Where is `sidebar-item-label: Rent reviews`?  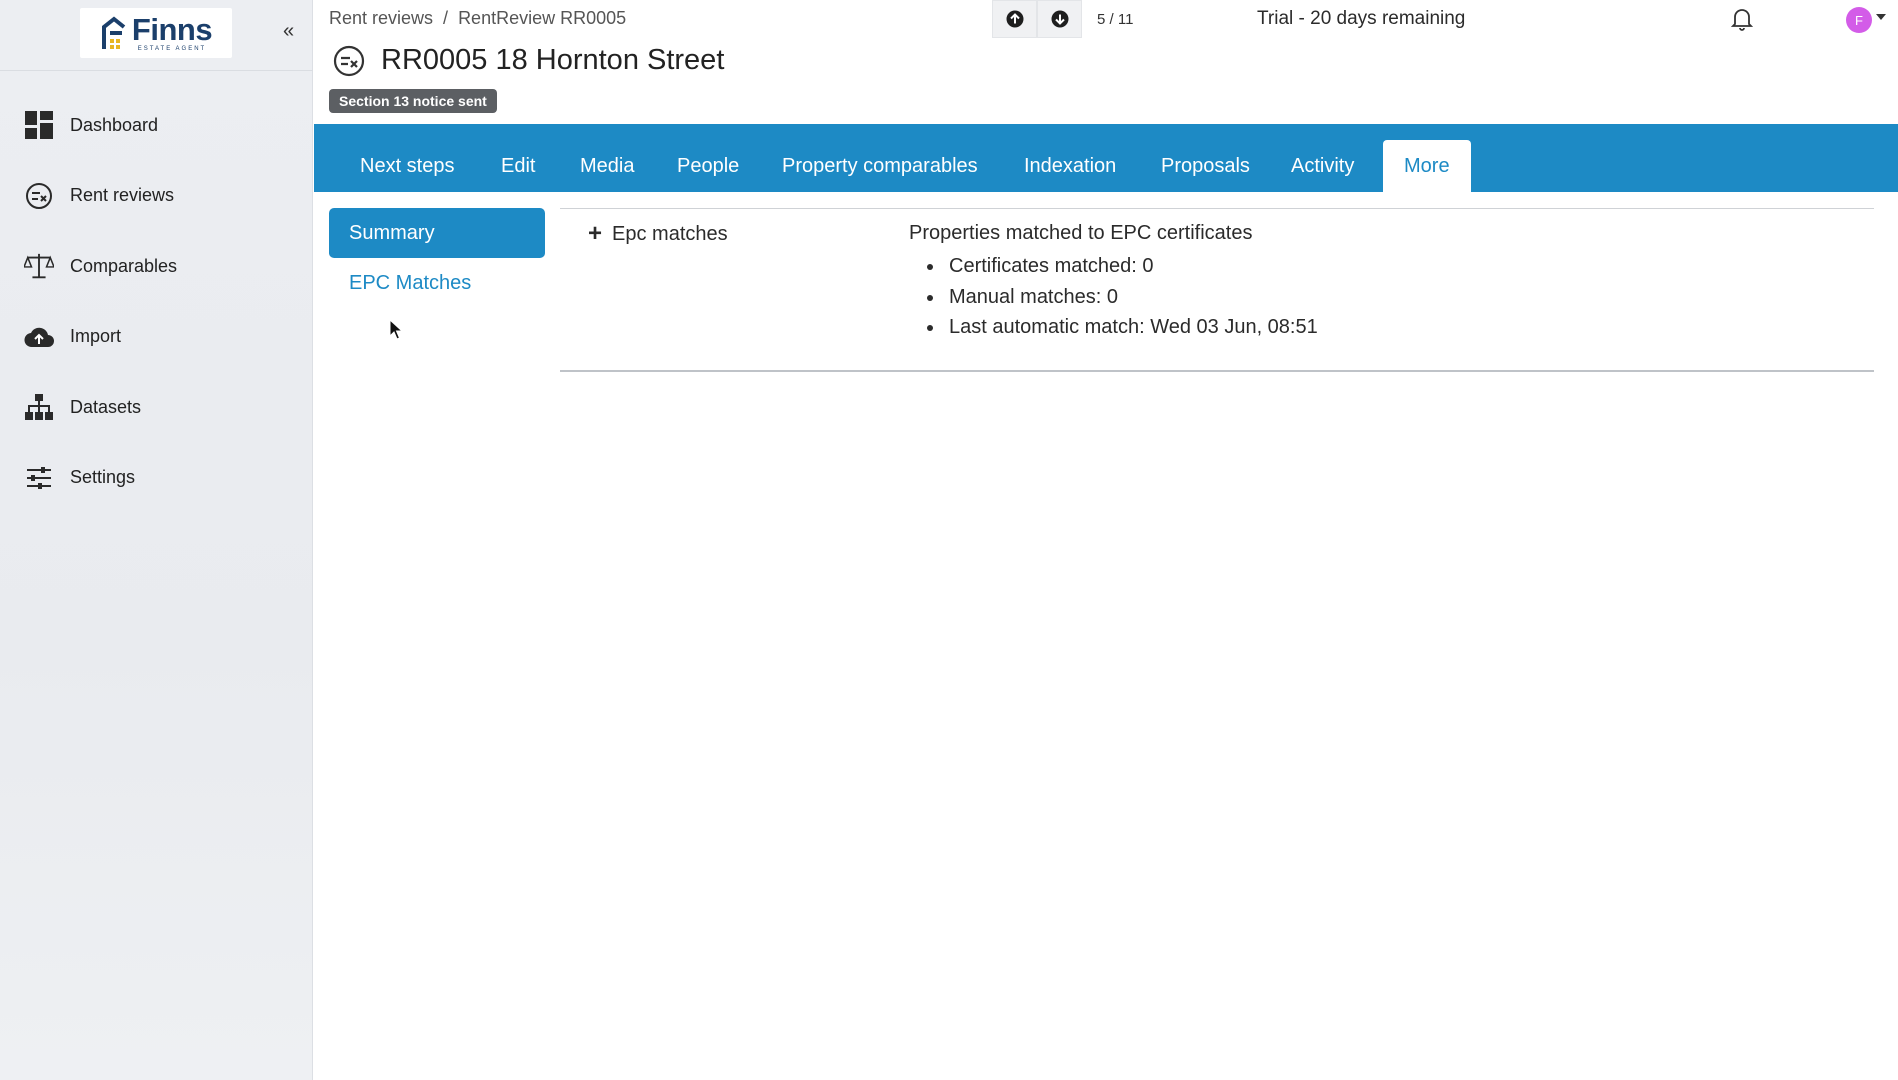
sidebar-item-label: Rent reviews is located at coordinates (122, 195).